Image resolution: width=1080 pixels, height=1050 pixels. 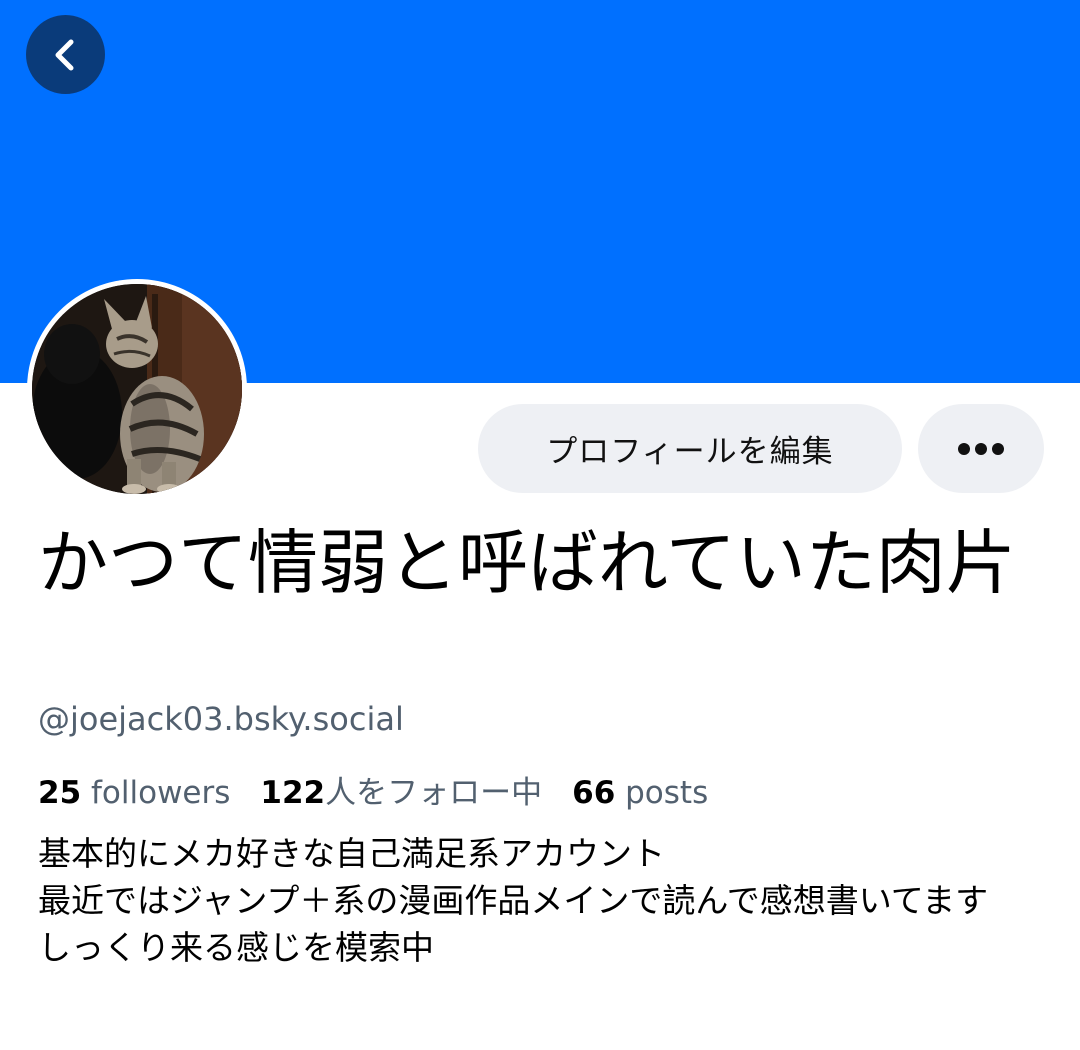 I want to click on display-name: かつて情弱と呼ばれていた肉片, so click(x=527, y=563).